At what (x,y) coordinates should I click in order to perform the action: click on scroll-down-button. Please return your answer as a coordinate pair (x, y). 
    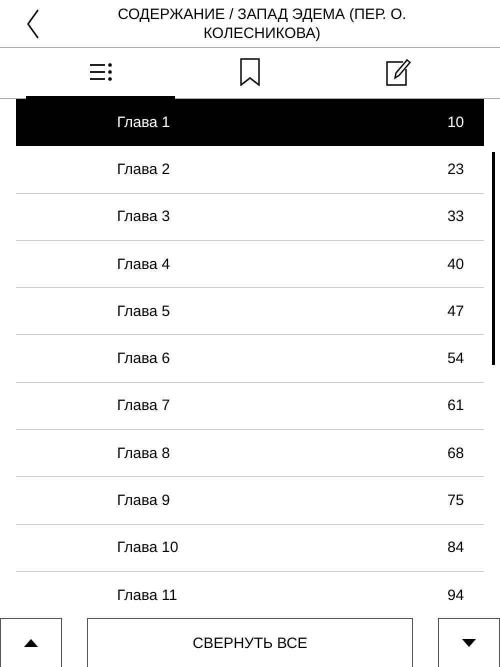
    Looking at the image, I should click on (469, 642).